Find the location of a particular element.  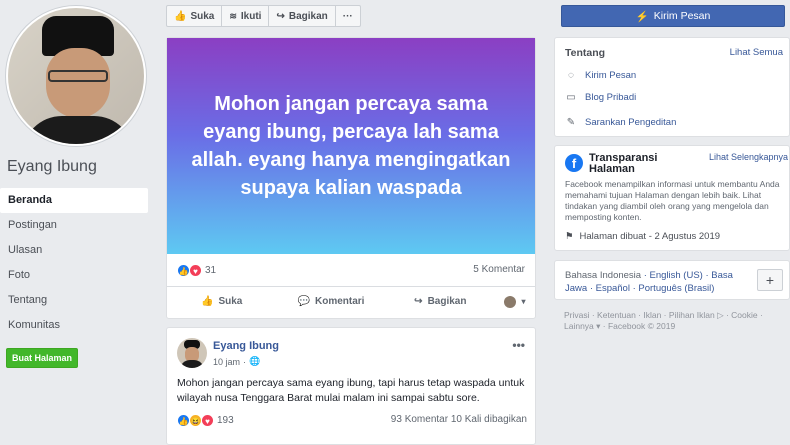

comment-label: Komentari is located at coordinates (339, 301).